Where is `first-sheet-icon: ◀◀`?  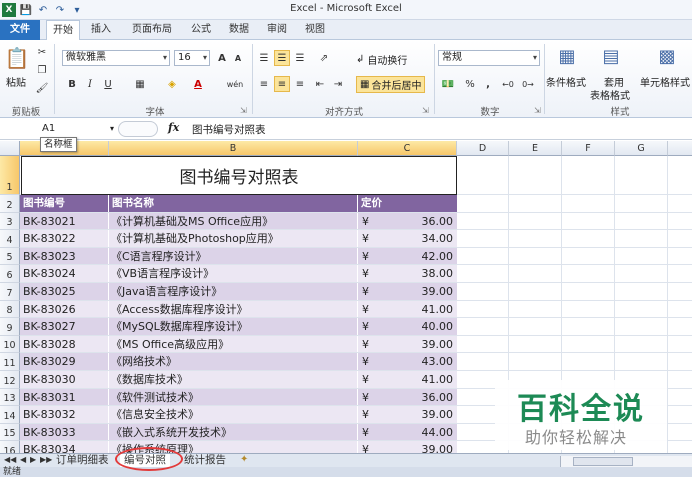
first-sheet-icon: ◀◀ is located at coordinates (10, 459).